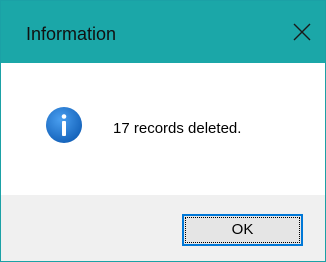 Image resolution: width=326 pixels, height=262 pixels. I want to click on ok-button: OK, so click(242, 230).